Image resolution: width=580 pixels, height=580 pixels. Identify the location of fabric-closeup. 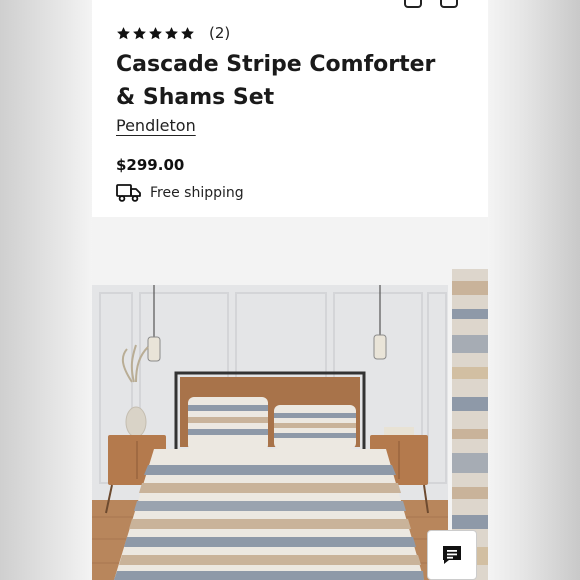
(470, 398).